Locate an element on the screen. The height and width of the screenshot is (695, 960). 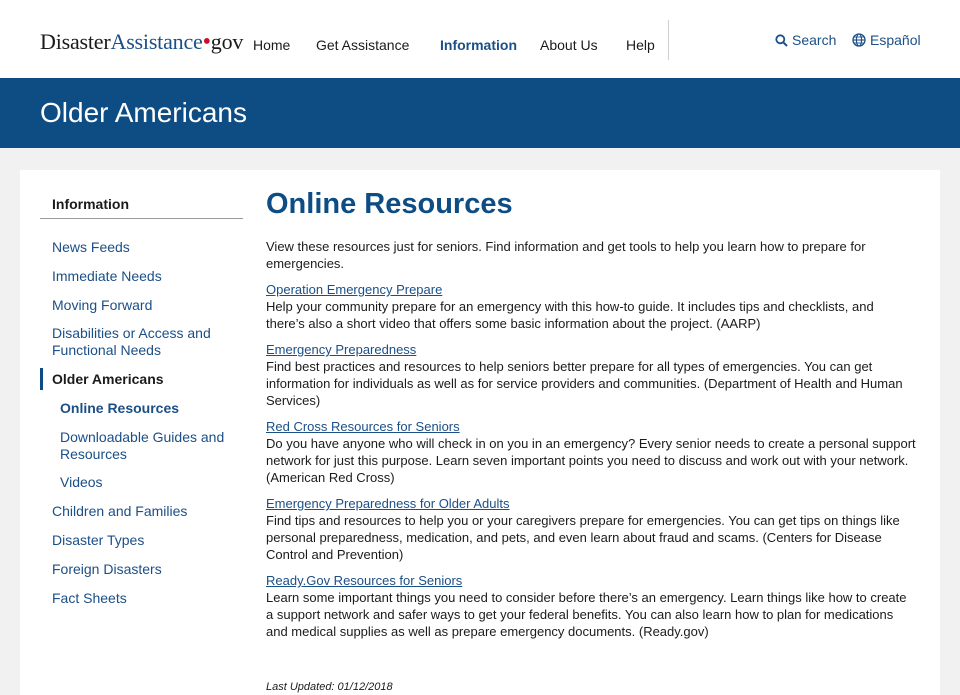
sidebar-item-foreign-disasters: Foreign Disasters is located at coordinates (142, 569).